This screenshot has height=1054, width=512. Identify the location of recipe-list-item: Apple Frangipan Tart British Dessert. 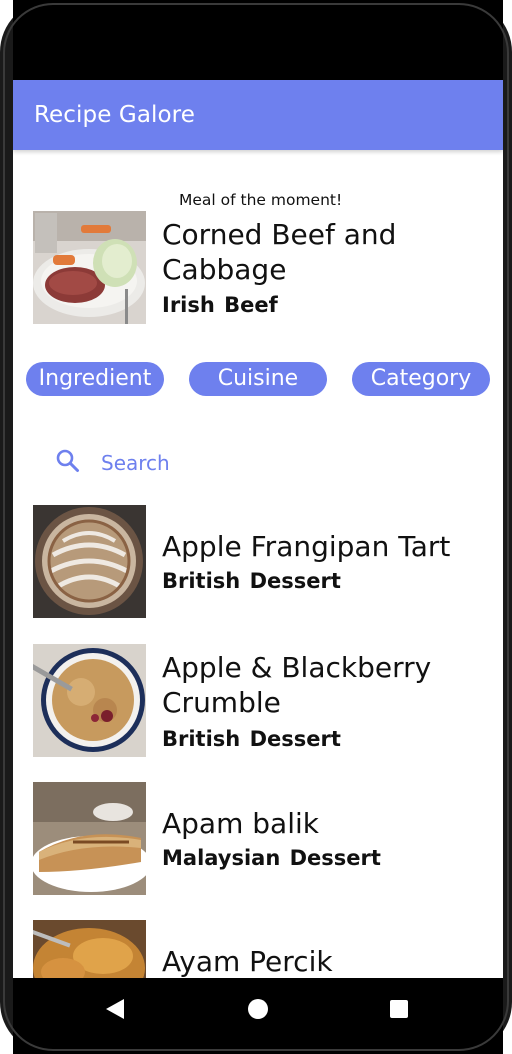
(263, 562).